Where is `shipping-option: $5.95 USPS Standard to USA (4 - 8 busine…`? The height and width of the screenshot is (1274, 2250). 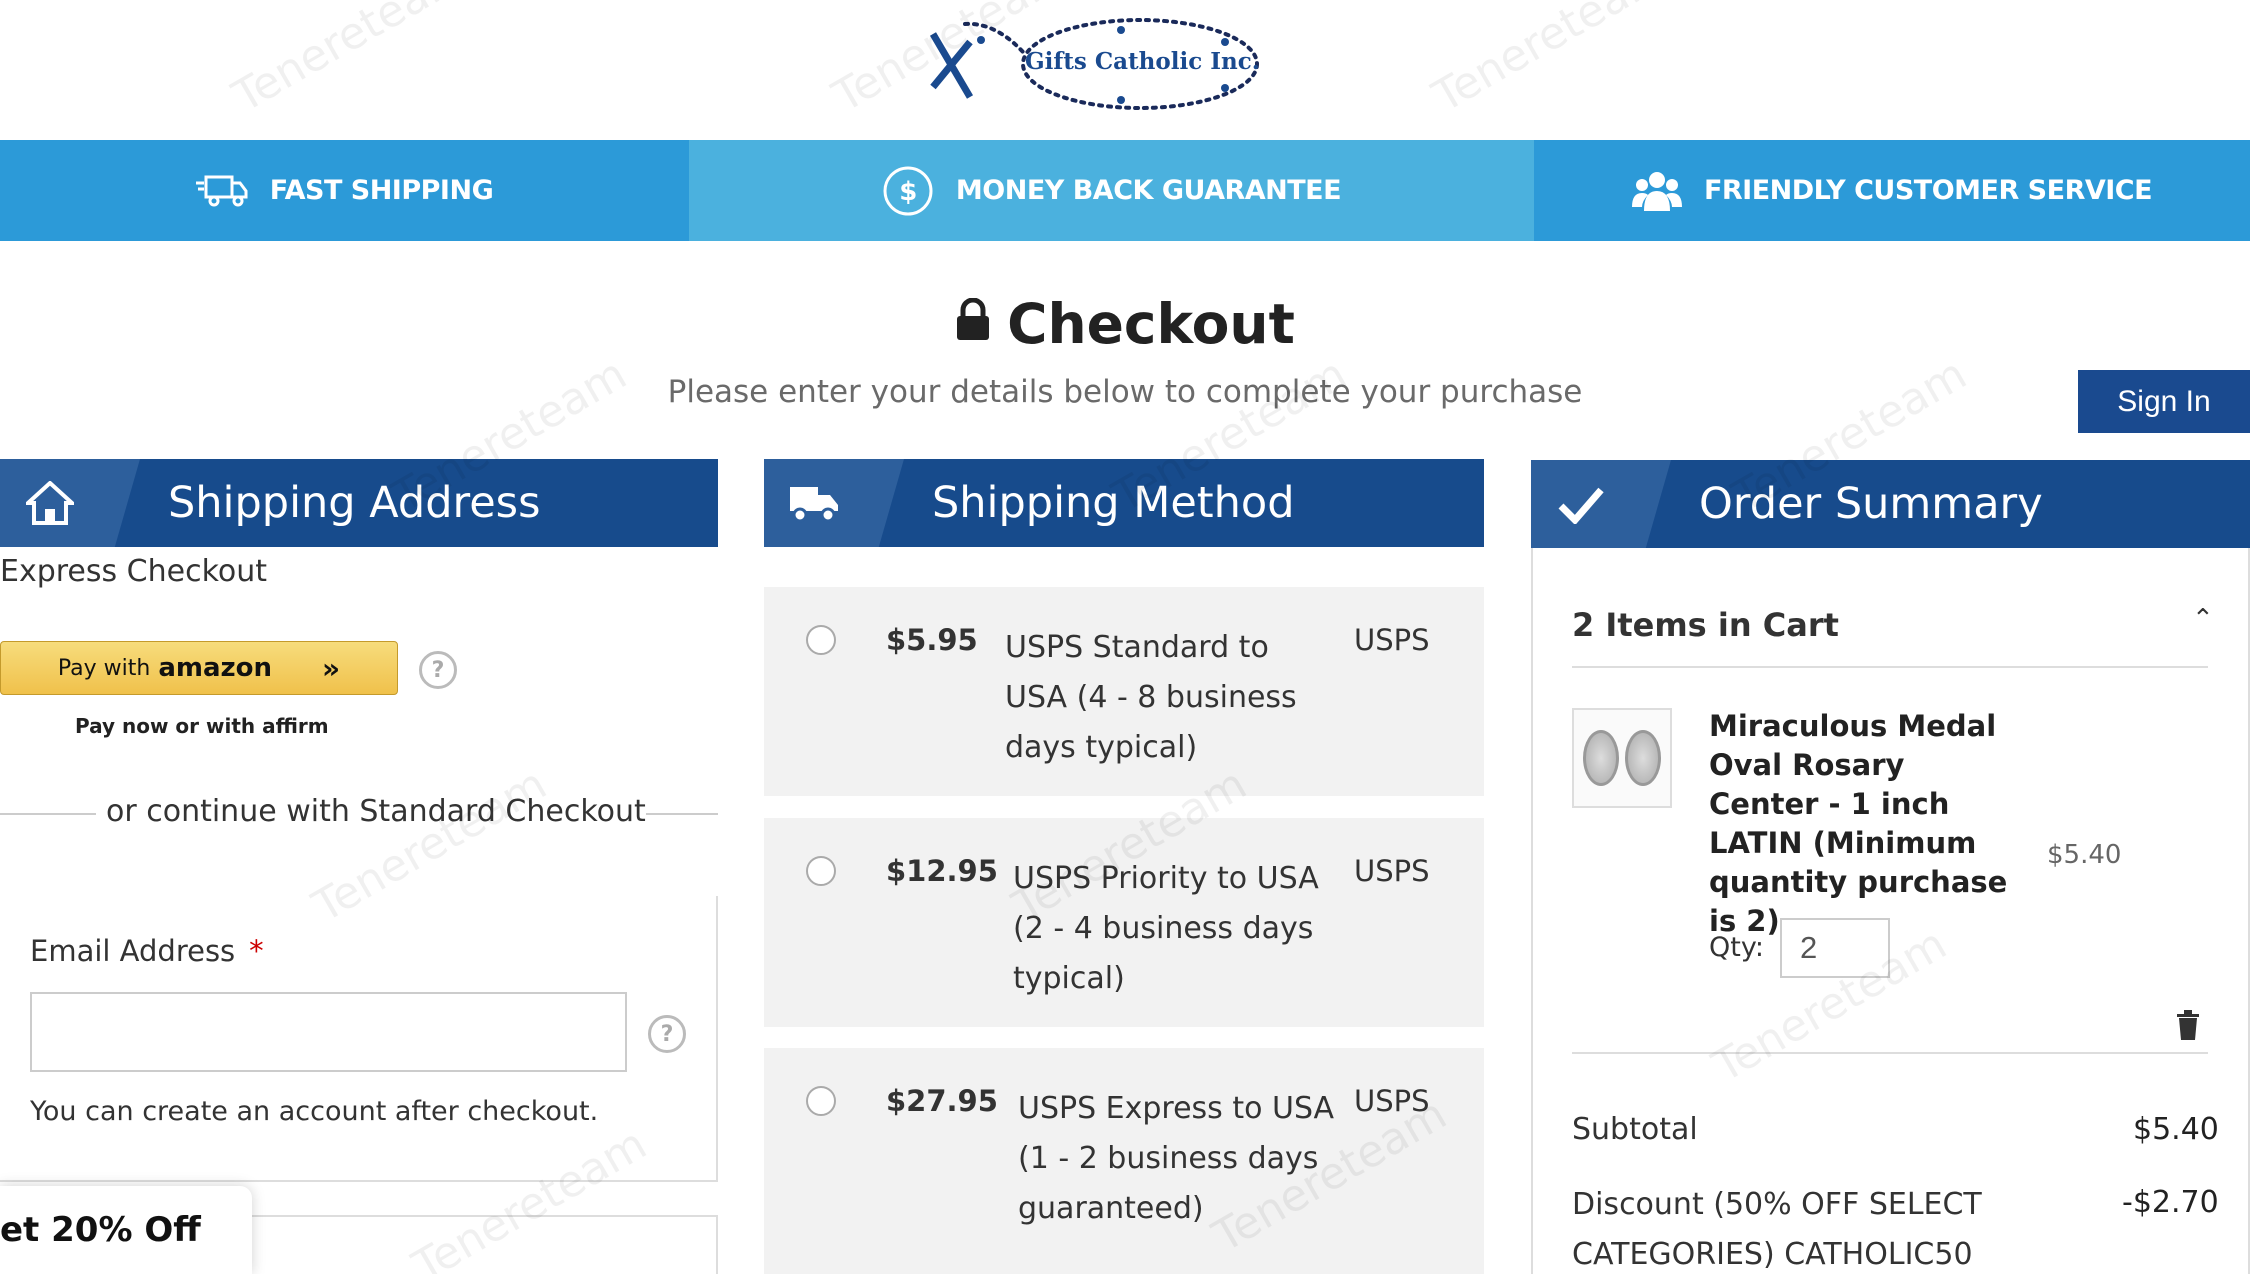
shipping-option: $5.95 USPS Standard to USA (4 - 8 busine… is located at coordinates (1124, 691).